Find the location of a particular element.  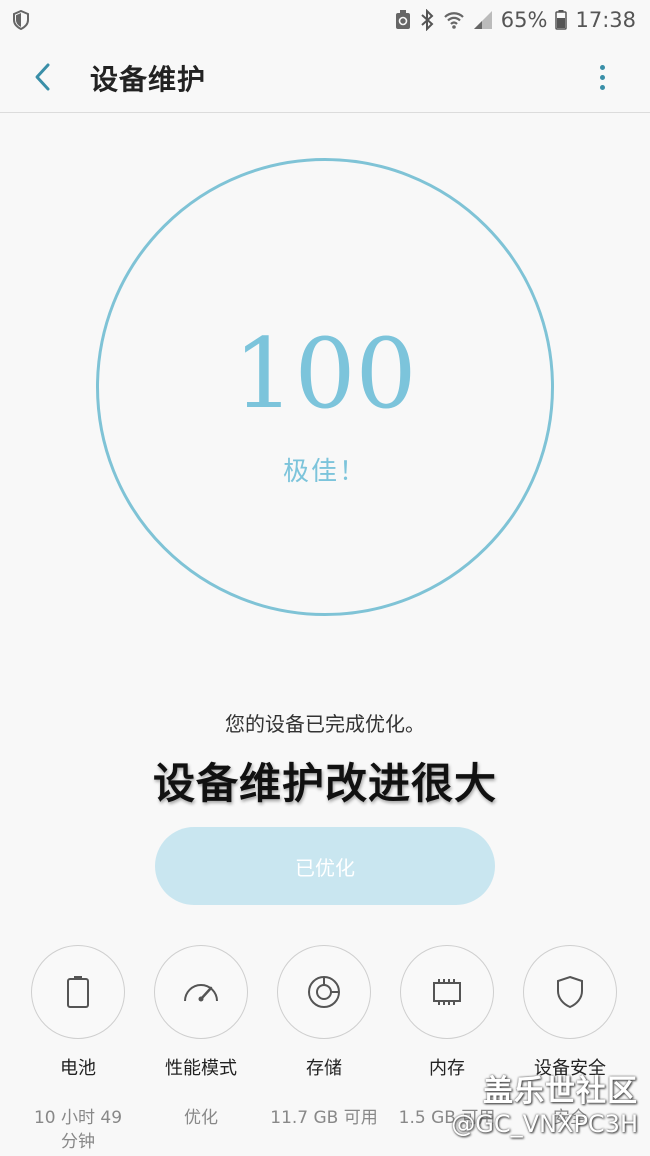

app-bar: 设备维护 is located at coordinates (325, 76).